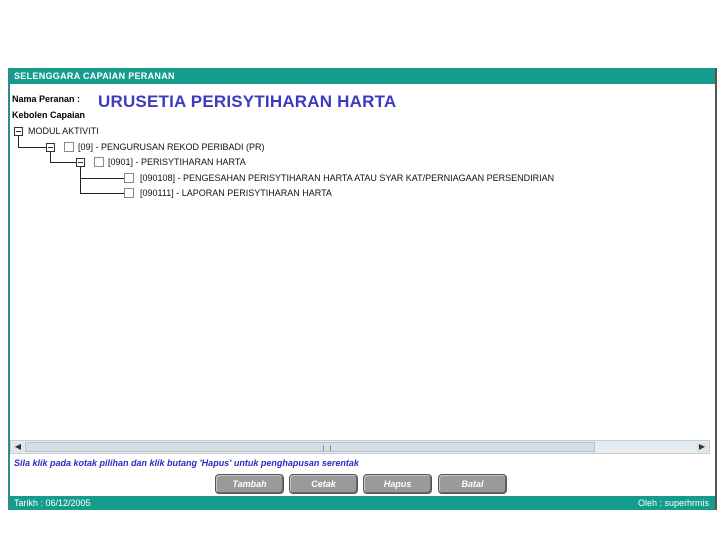 Image resolution: width=720 pixels, height=540 pixels. Describe the element at coordinates (310, 447) in the screenshot. I see `scroll-thumb` at that location.